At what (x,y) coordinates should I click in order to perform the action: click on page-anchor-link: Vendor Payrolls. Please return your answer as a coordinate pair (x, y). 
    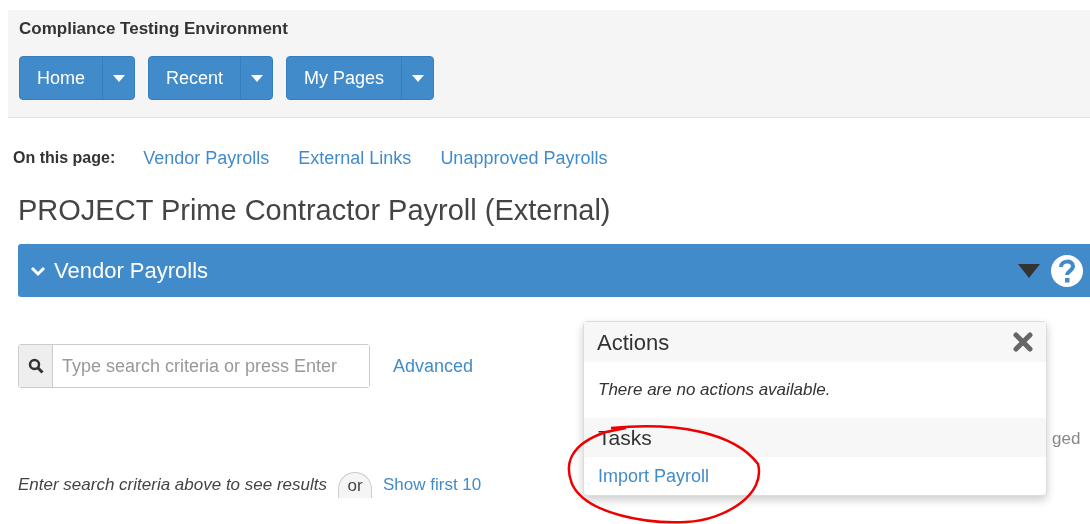
    Looking at the image, I should click on (206, 158).